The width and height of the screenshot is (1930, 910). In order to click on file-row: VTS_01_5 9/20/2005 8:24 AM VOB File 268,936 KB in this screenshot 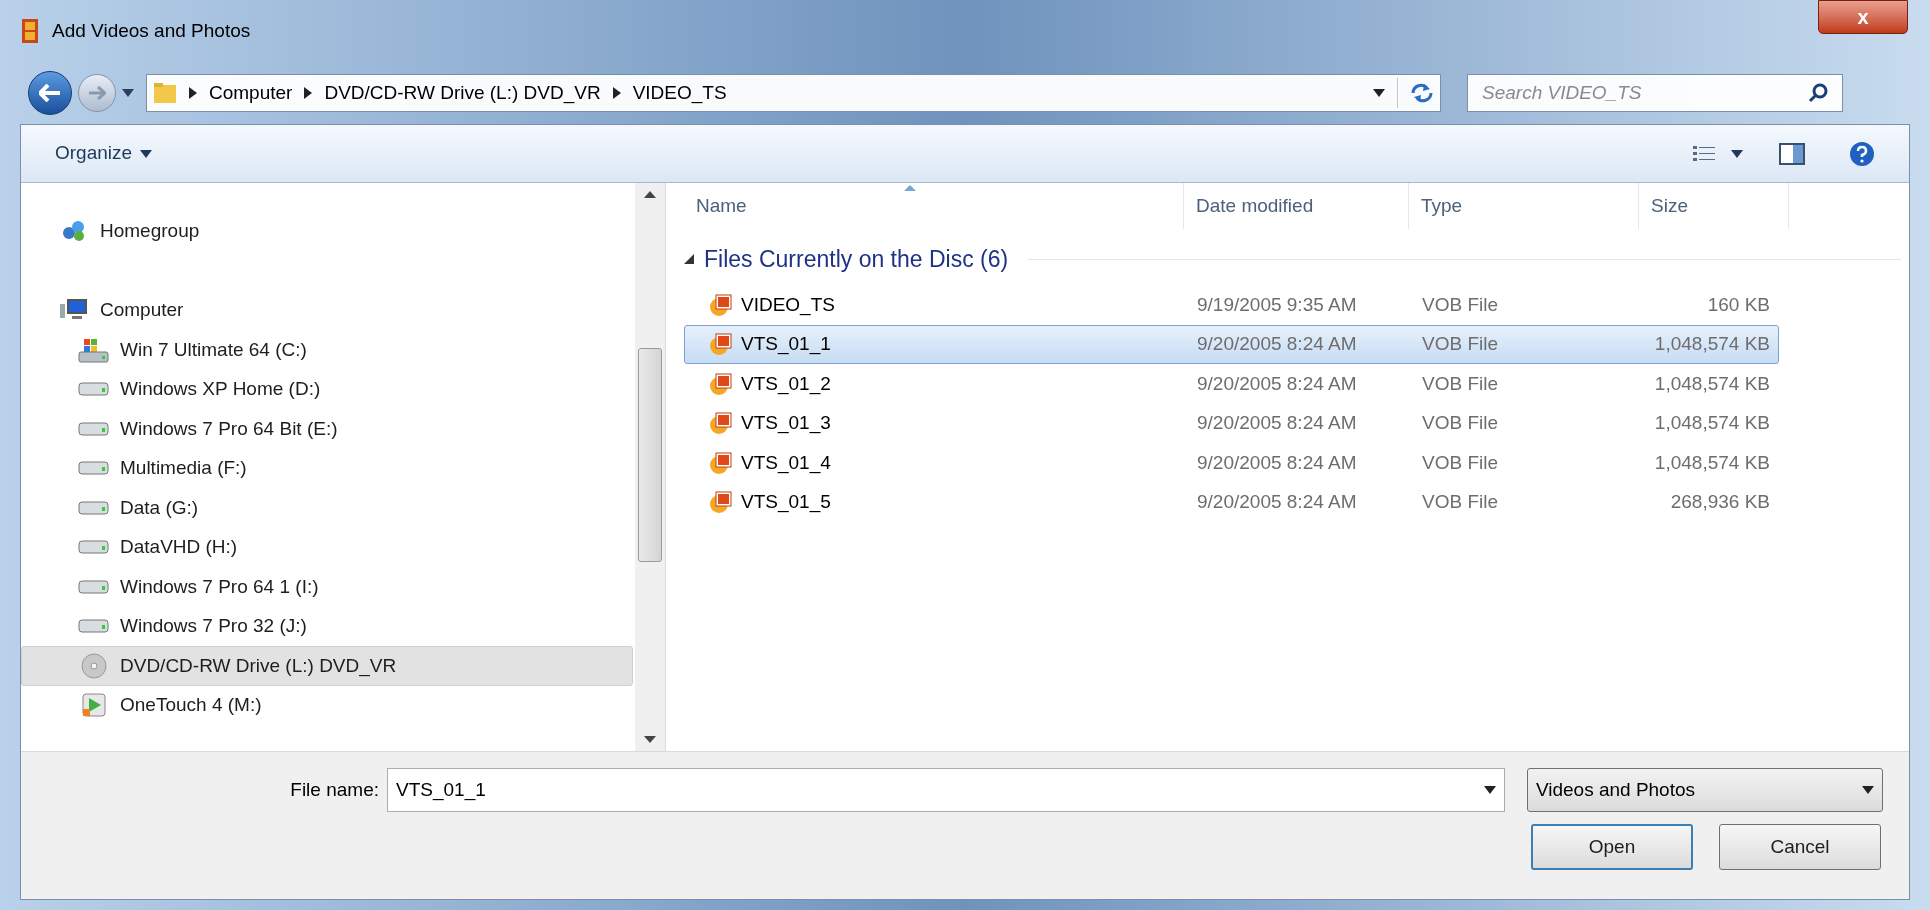, I will do `click(1231, 502)`.